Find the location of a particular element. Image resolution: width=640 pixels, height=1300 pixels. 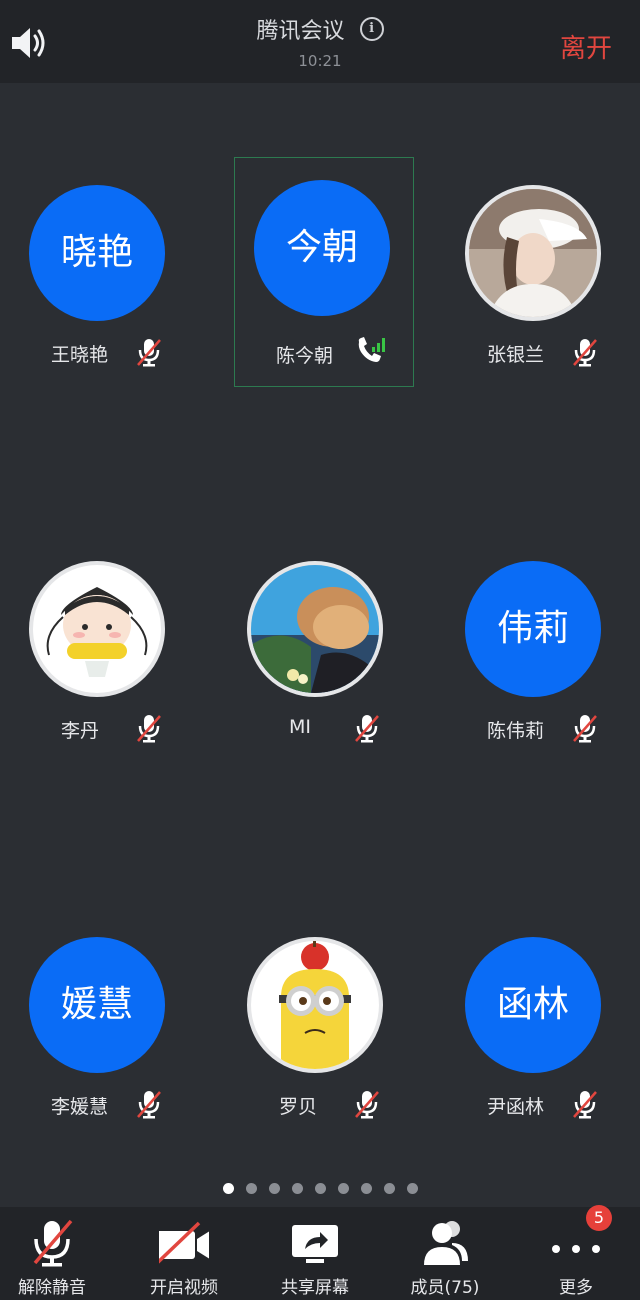

participant-name: 尹函林 is located at coordinates (516, 1107).